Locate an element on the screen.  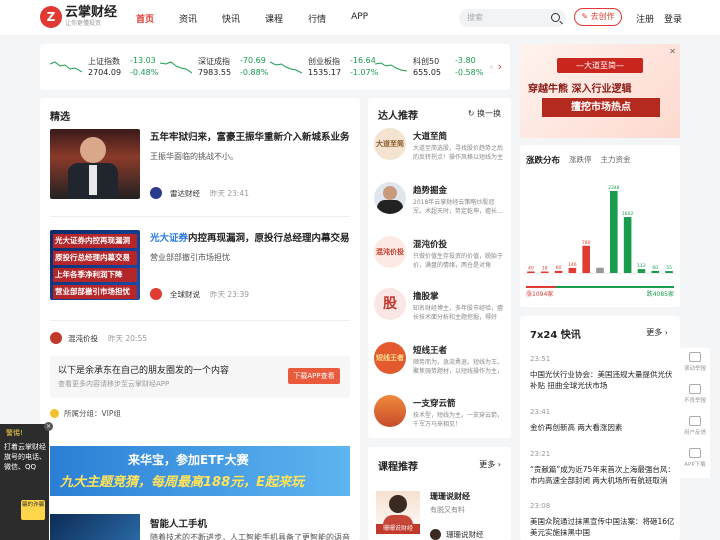
etf-ad-banner: 来华宝，参加ETF大赛 九大主题竞猜，每周最高188元，E起来玩 is located at coordinates (200, 471).